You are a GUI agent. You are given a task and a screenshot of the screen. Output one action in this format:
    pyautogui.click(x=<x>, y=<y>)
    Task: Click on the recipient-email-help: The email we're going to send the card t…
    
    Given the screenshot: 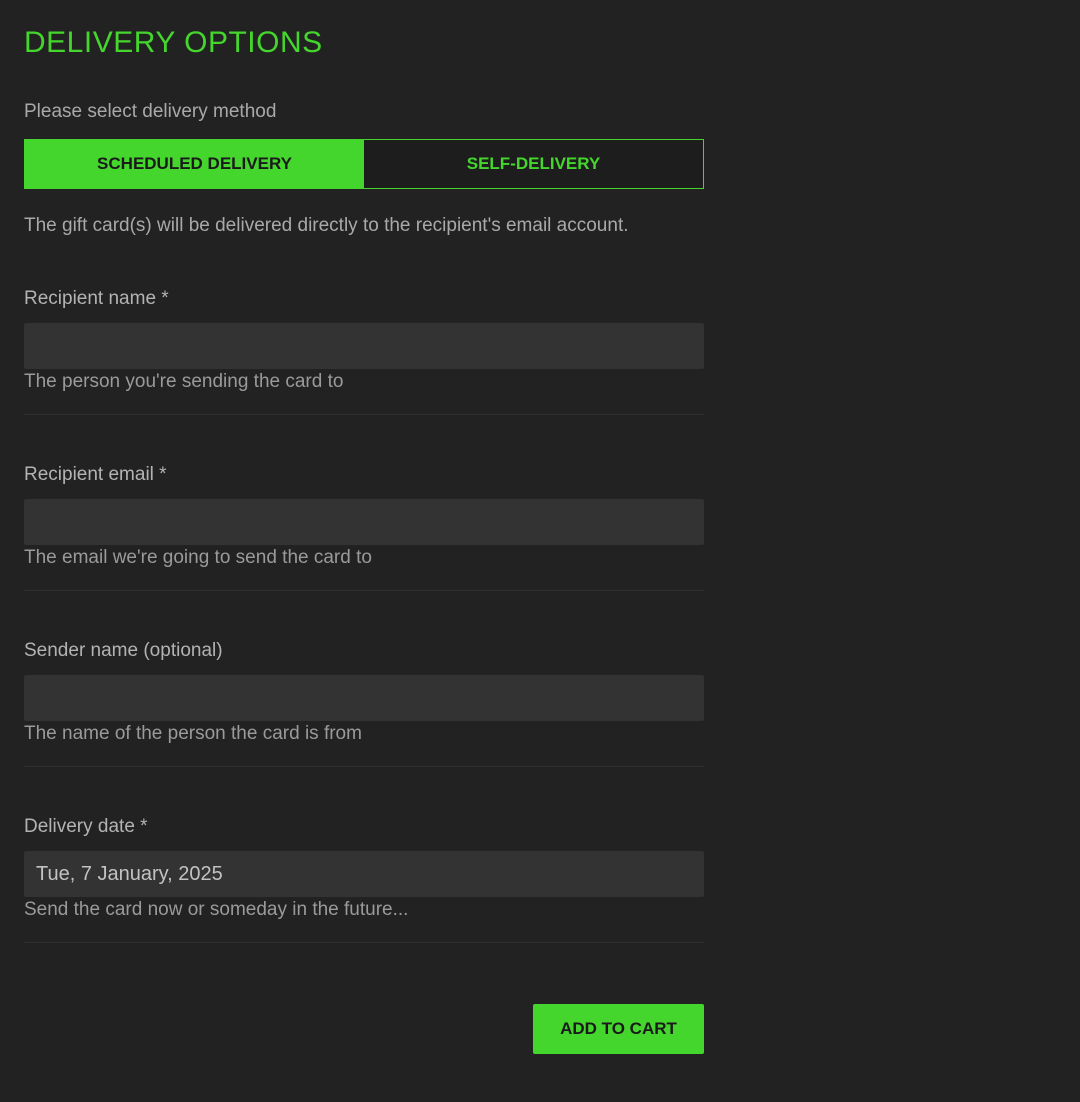 What is the action you would take?
    pyautogui.click(x=198, y=557)
    